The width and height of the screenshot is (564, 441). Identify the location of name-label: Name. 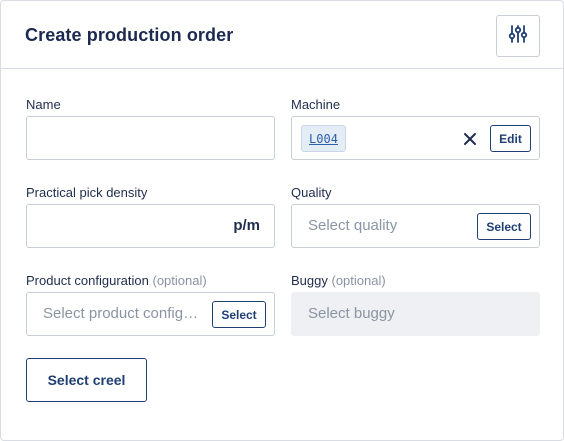
(43, 104).